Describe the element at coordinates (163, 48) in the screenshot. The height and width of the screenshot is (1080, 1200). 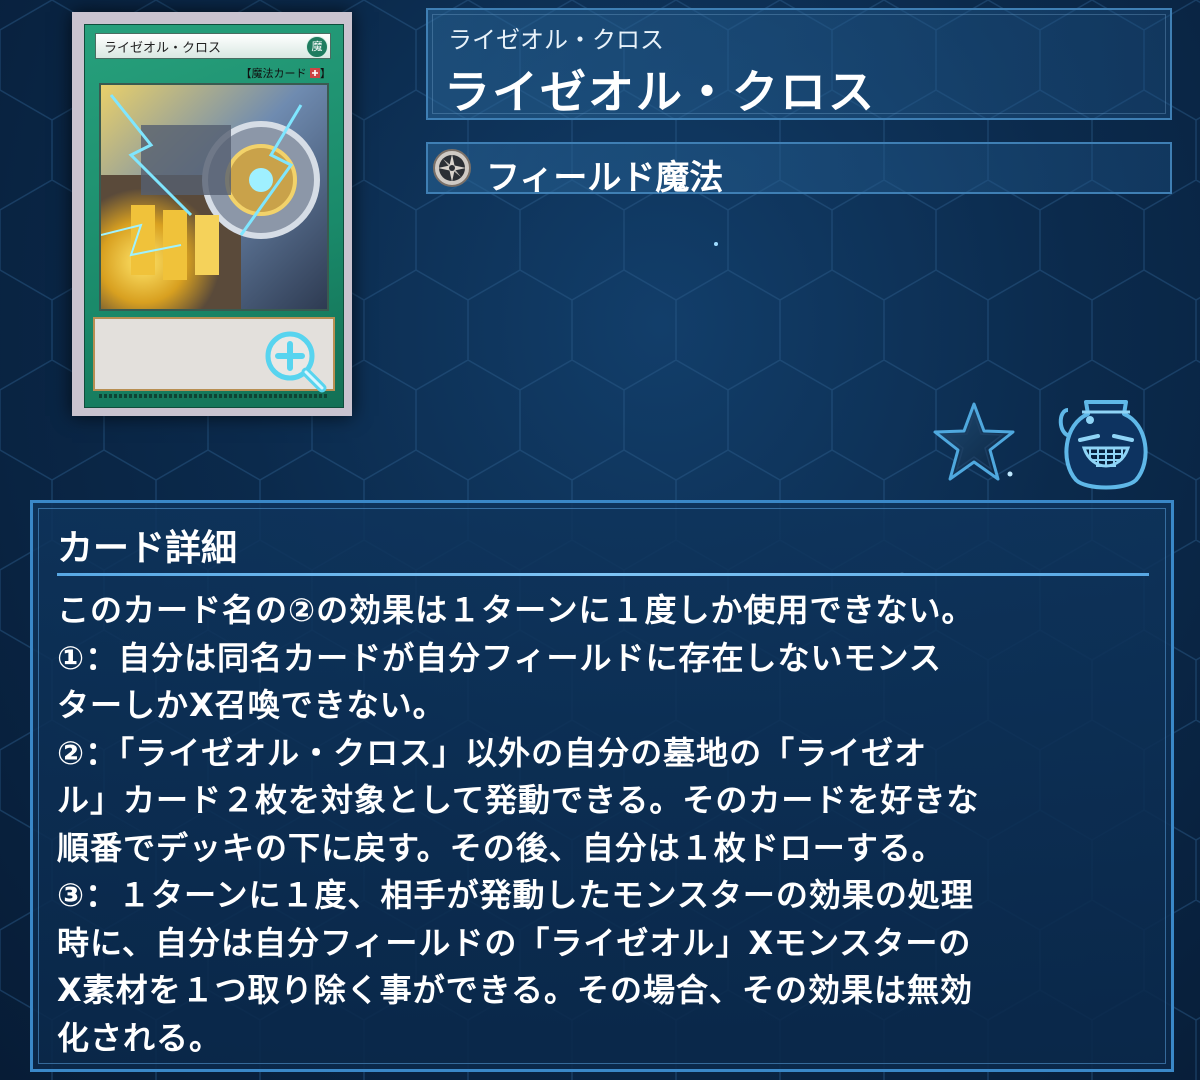
I see `card-thumbnail-name: ライゼオル・クロス` at that location.